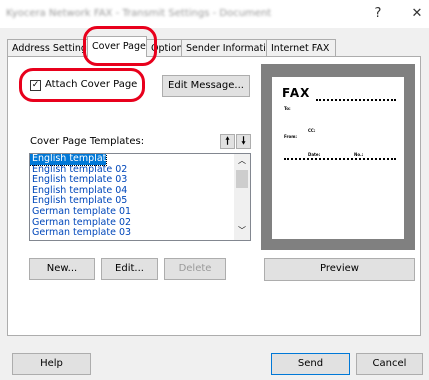 This screenshot has width=429, height=380. What do you see at coordinates (82, 85) in the screenshot?
I see `checkbox-highlight-ring` at bounding box center [82, 85].